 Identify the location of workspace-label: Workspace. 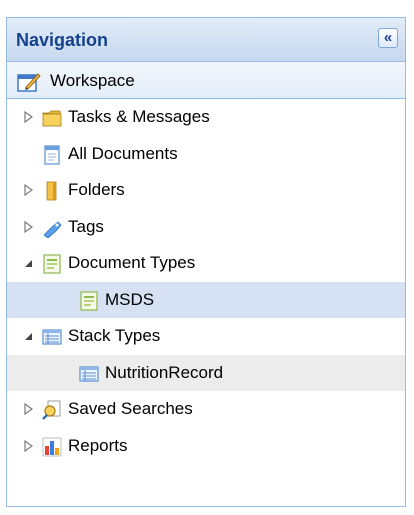
(92, 80).